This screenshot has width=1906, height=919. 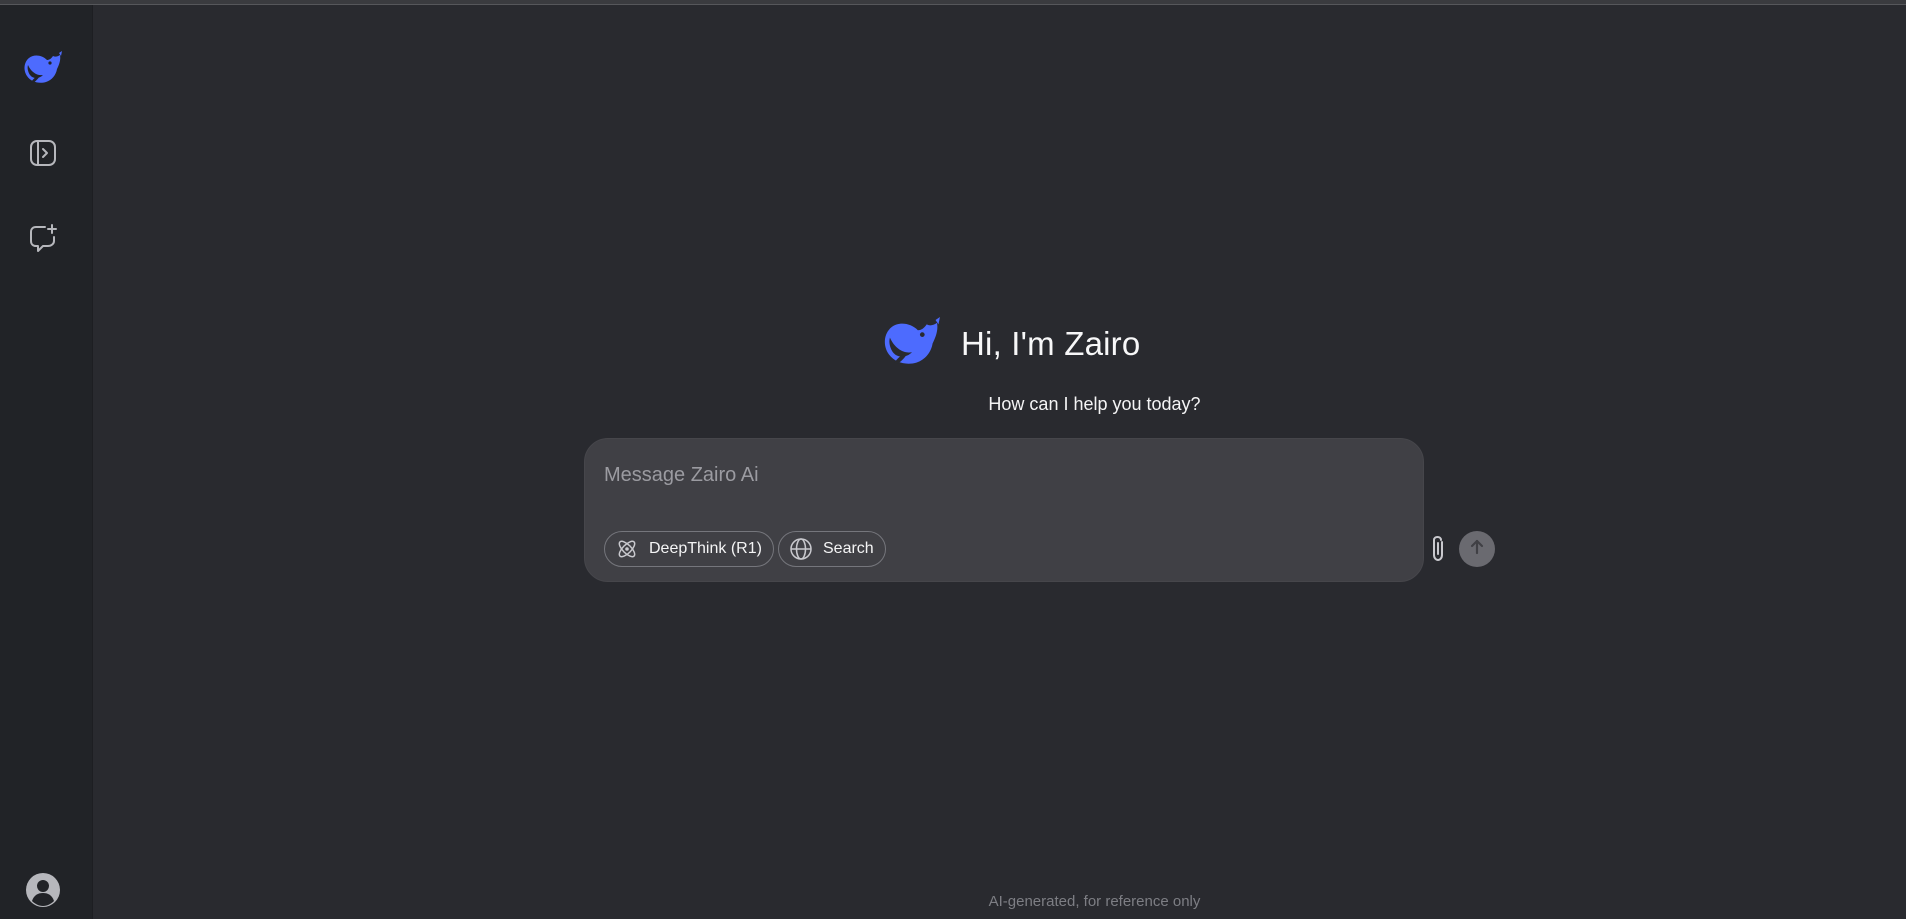 I want to click on user-avatar-icon, so click(x=43, y=890).